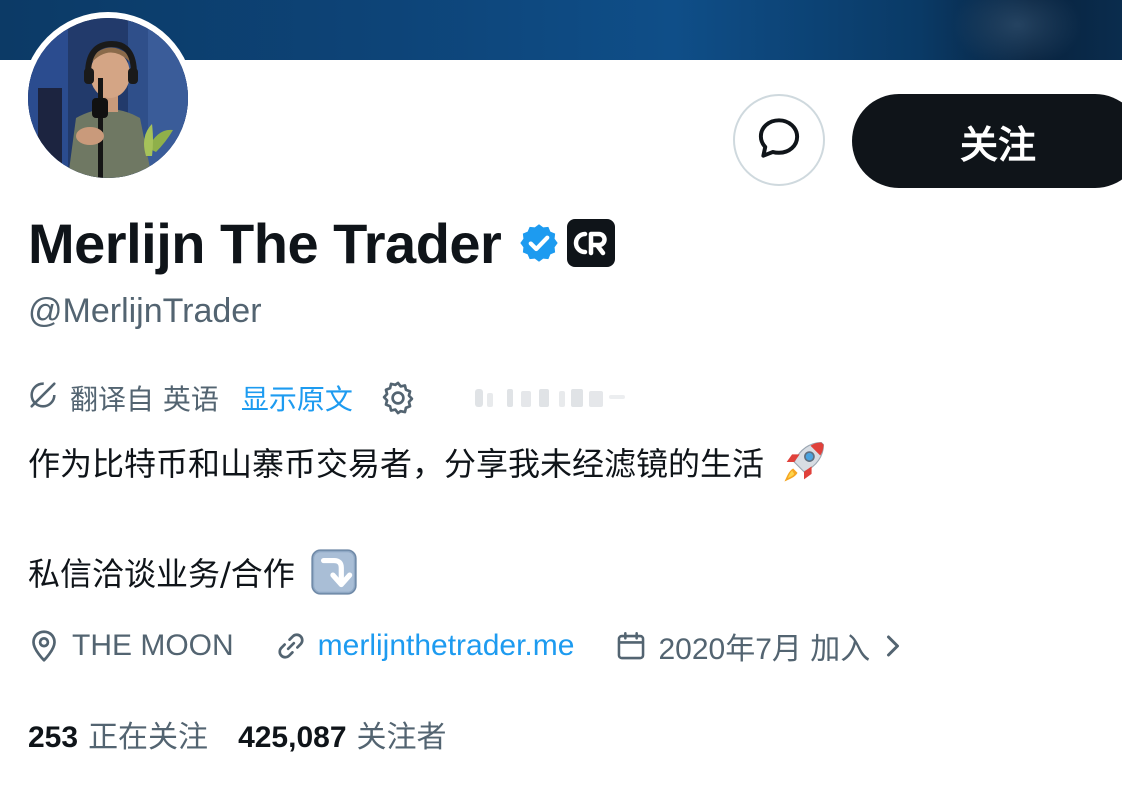 The width and height of the screenshot is (1122, 801). I want to click on joined-item: 2020年7月 加入, so click(759, 646).